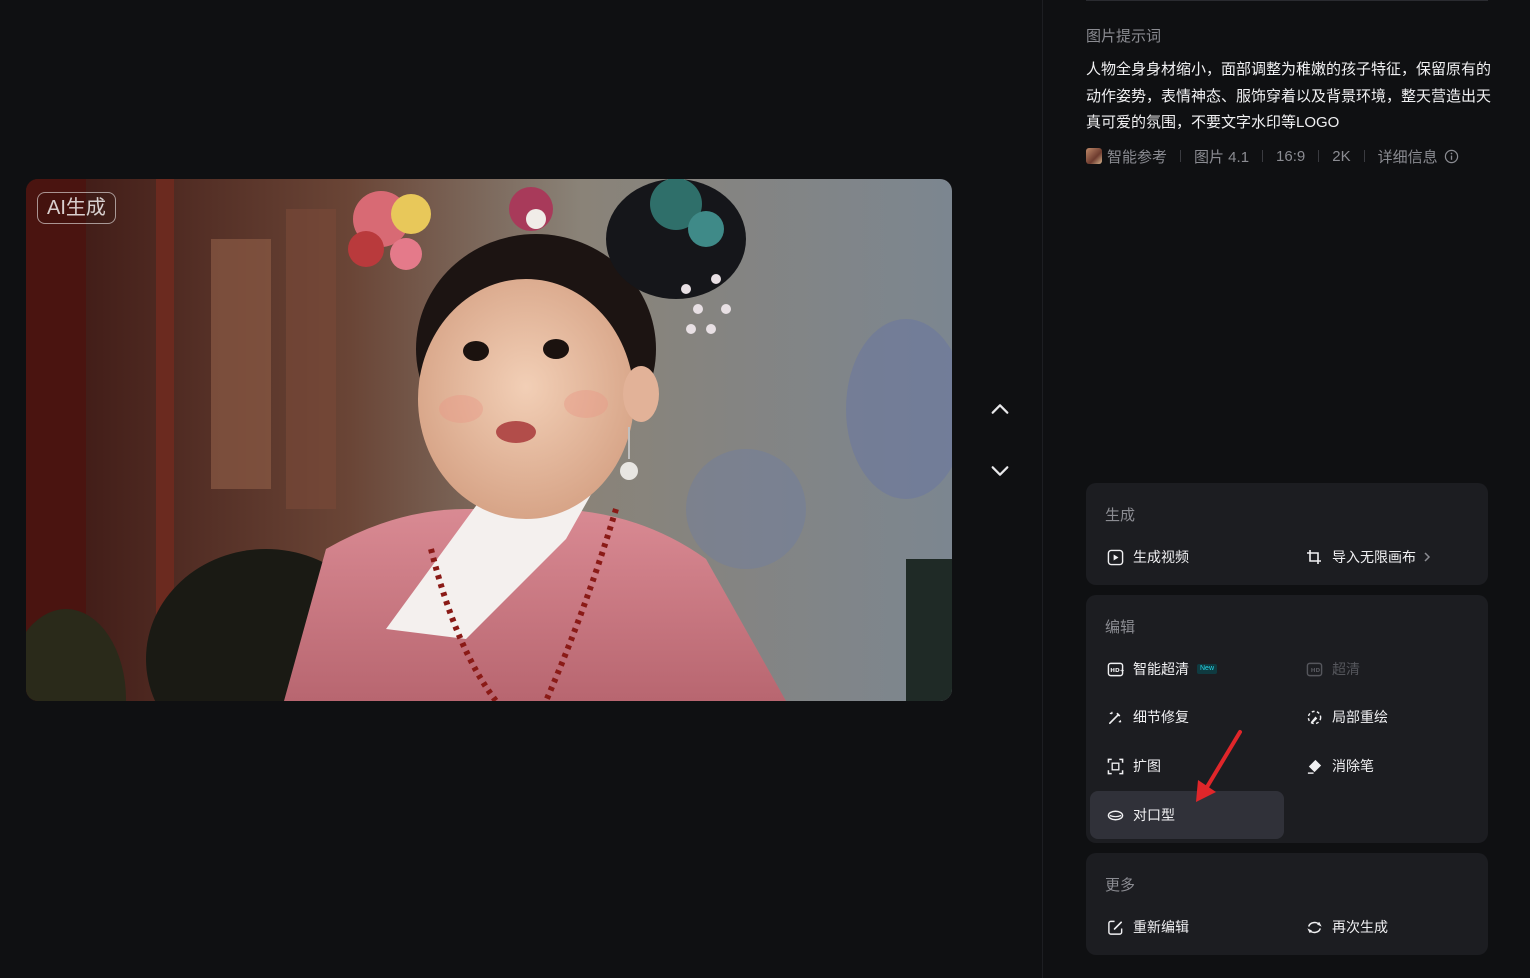 Image resolution: width=1530 pixels, height=978 pixels. I want to click on svg-text: HD+, so click(1117, 670).